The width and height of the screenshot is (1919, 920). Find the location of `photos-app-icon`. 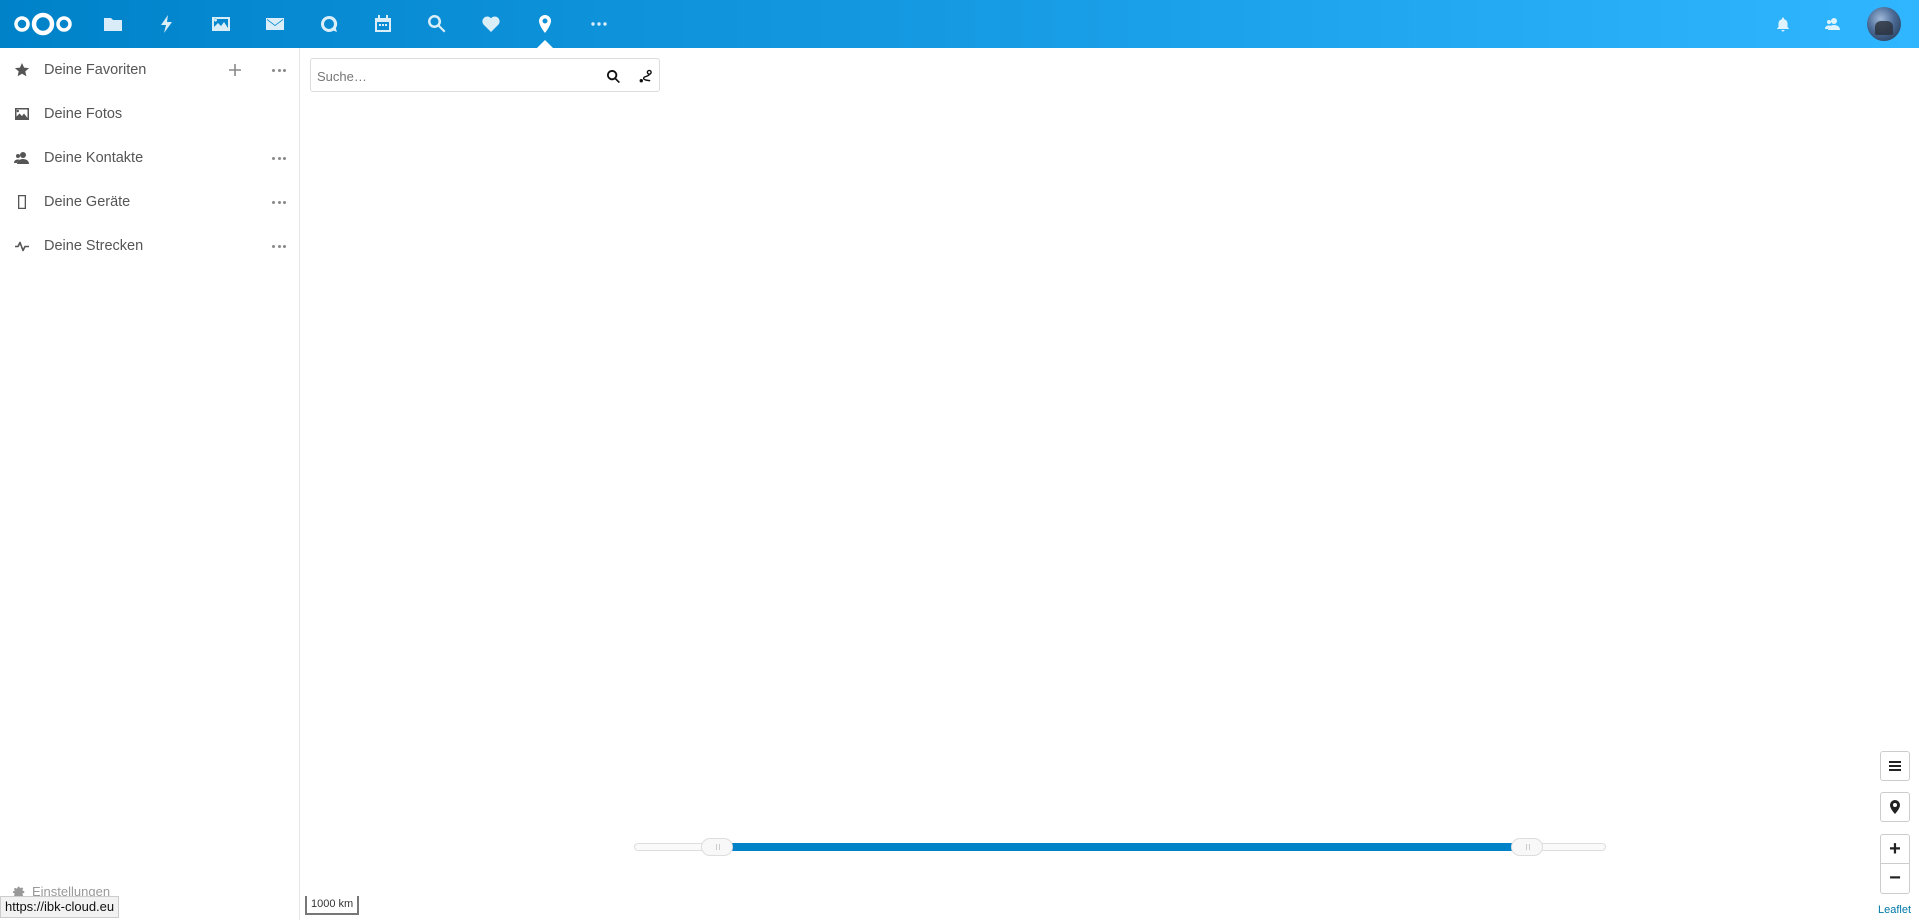

photos-app-icon is located at coordinates (221, 24).